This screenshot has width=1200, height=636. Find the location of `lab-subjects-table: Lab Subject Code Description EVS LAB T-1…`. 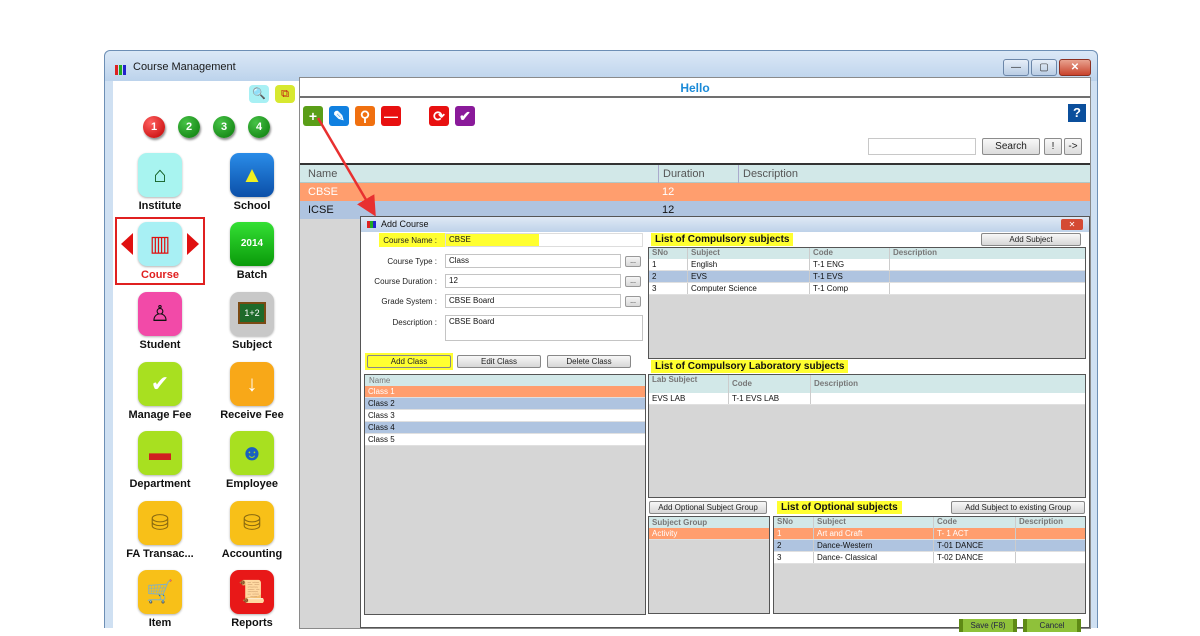

lab-subjects-table: Lab Subject Code Description EVS LAB T-1… is located at coordinates (867, 436).